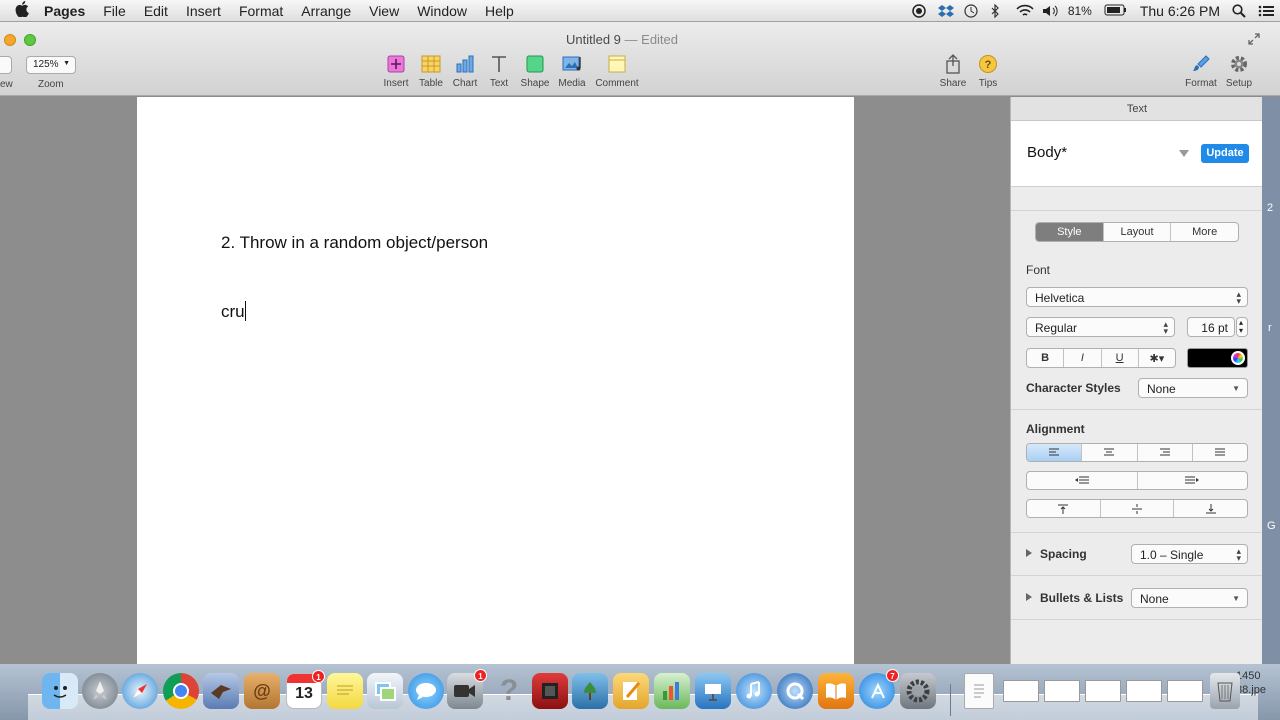  Describe the element at coordinates (467, 689) in the screenshot. I see `facetime-icon: 1` at that location.